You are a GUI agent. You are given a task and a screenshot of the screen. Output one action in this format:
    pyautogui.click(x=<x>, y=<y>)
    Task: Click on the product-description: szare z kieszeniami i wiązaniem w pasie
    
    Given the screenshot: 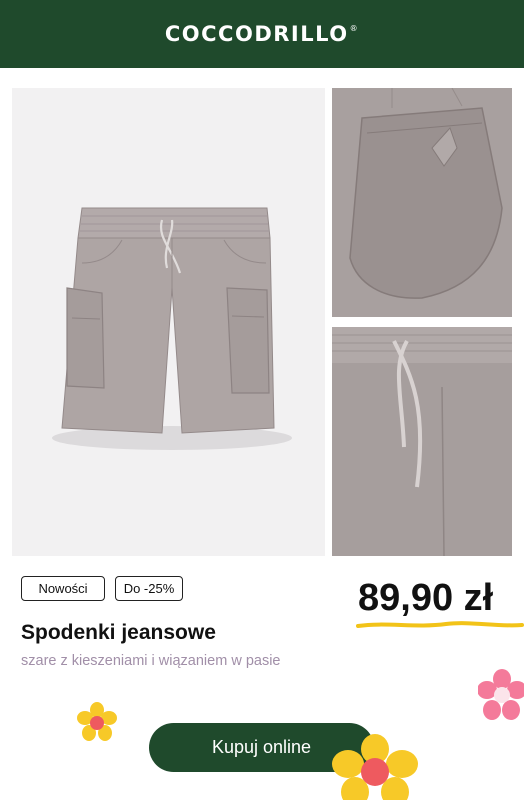 What is the action you would take?
    pyautogui.click(x=151, y=661)
    